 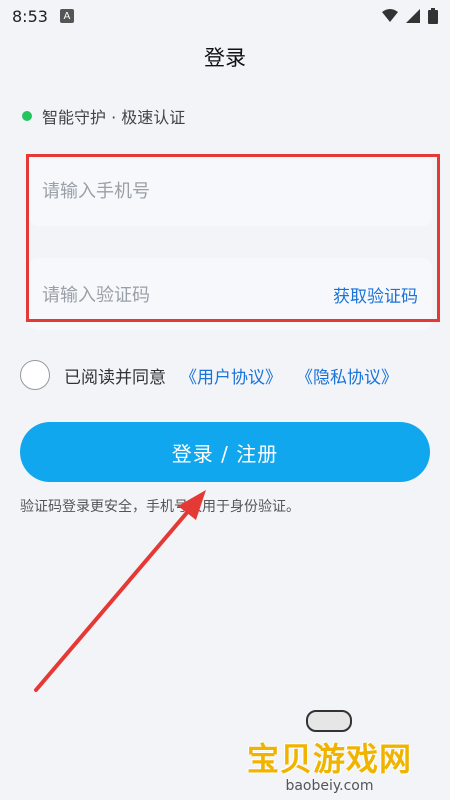 I want to click on watermark-cn: 宝贝游戏网, so click(x=329, y=759).